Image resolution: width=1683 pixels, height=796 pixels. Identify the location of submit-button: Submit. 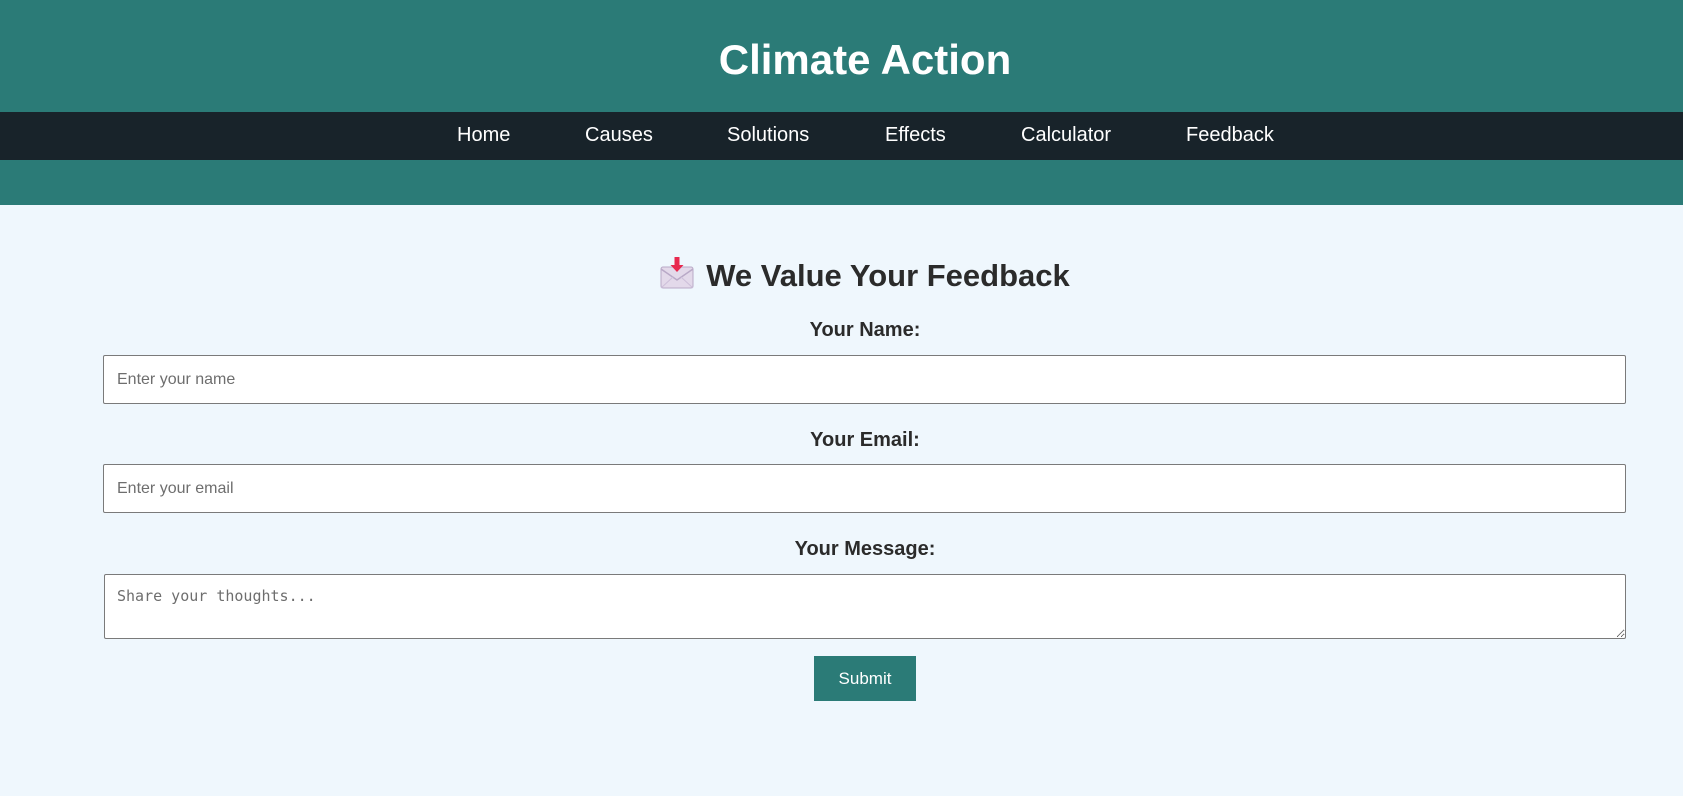
(865, 678).